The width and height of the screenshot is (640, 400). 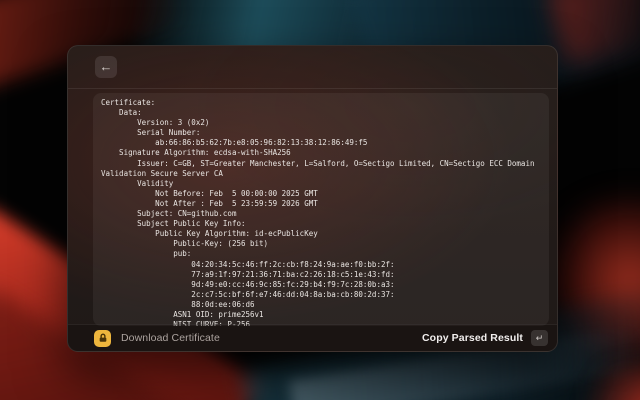 What do you see at coordinates (170, 338) in the screenshot?
I see `download-certificate-label: Download Certificate` at bounding box center [170, 338].